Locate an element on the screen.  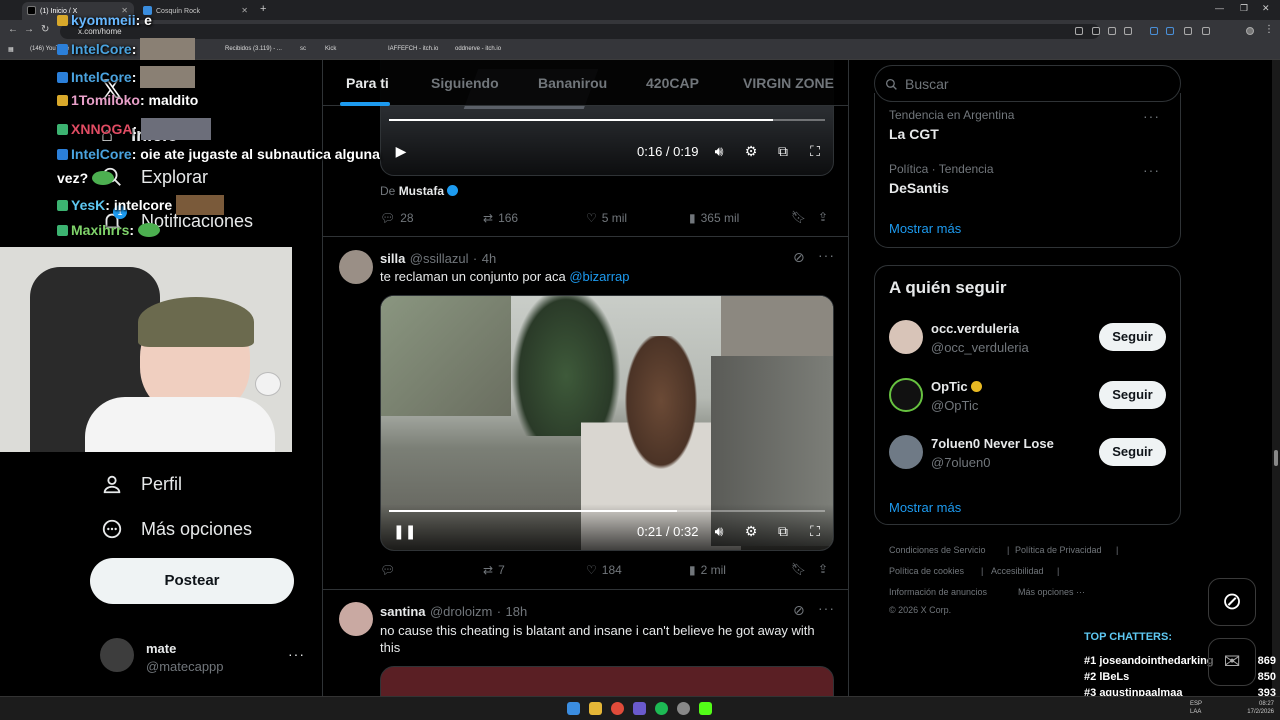
discord-icon is located at coordinates (639, 708).